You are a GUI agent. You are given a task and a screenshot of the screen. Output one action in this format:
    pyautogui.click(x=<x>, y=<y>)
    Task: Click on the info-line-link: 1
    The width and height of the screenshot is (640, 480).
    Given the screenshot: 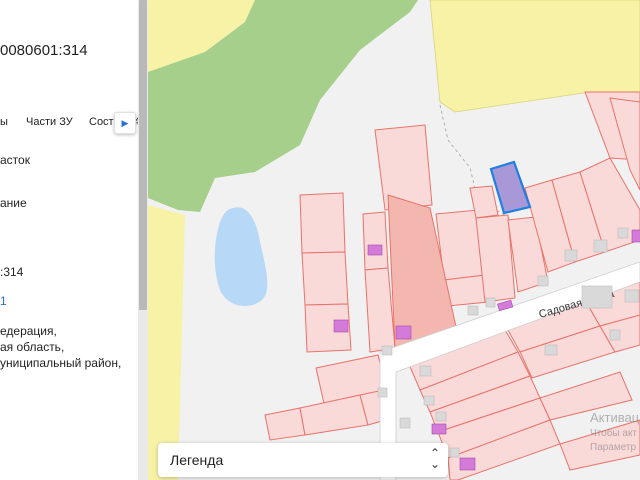 What is the action you would take?
    pyautogui.click(x=3, y=301)
    